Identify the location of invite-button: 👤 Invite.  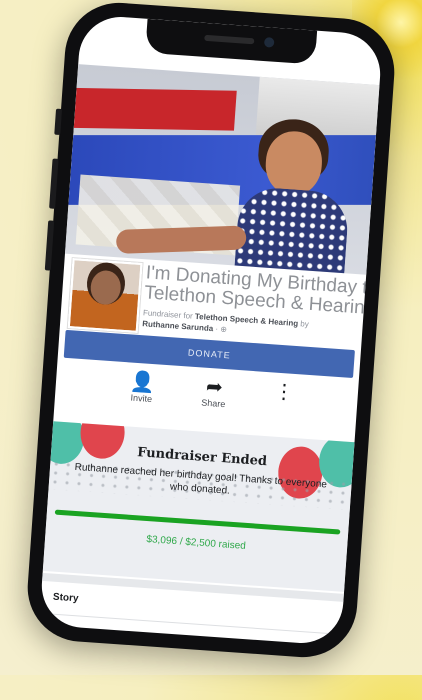
(142, 387).